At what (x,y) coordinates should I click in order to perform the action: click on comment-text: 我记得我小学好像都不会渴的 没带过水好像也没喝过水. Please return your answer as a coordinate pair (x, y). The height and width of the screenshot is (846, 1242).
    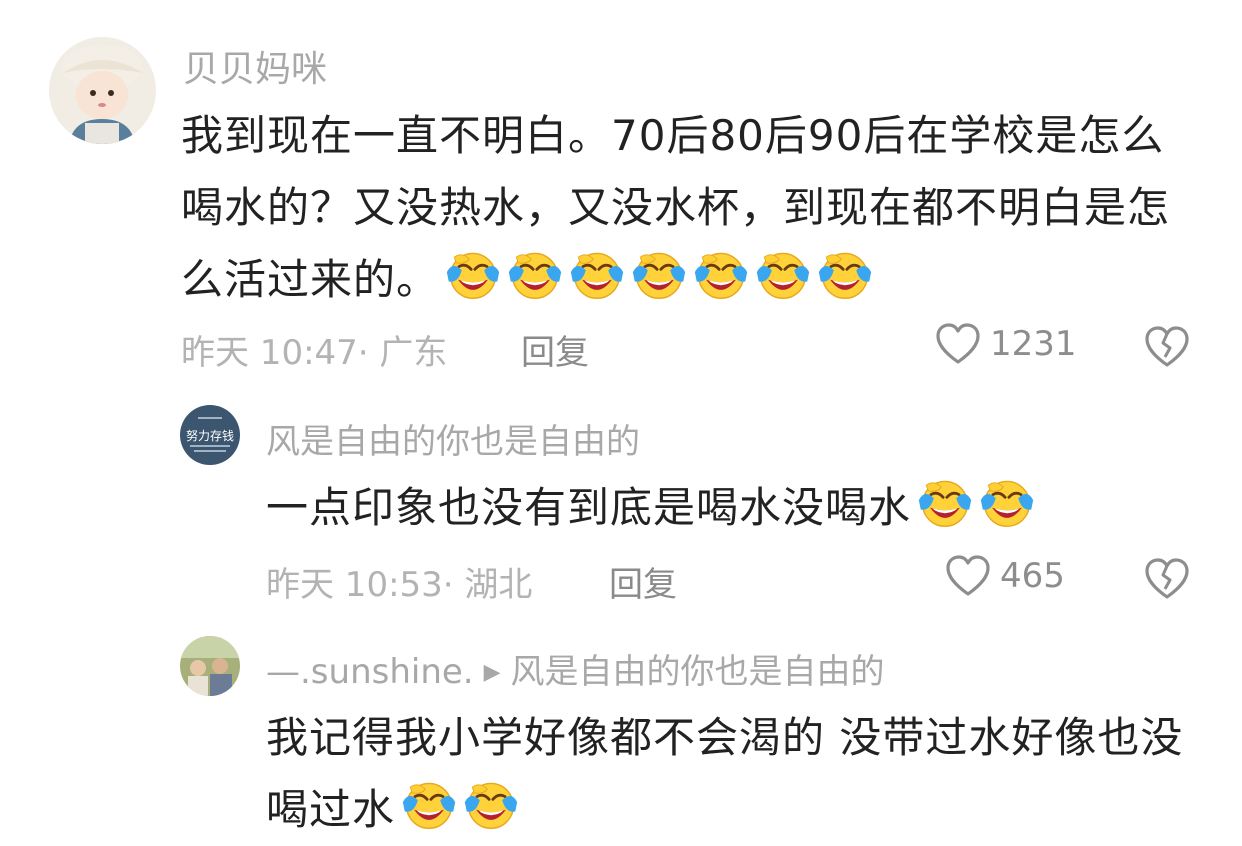
    Looking at the image, I should click on (736, 774).